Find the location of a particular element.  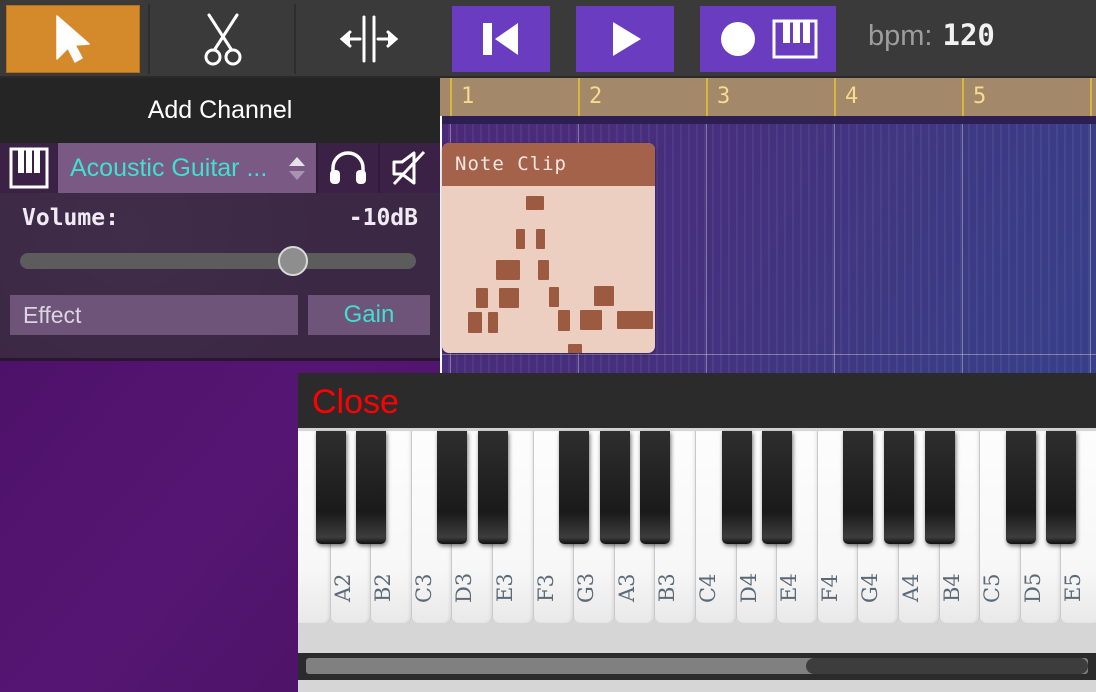

effect-select: Effect is located at coordinates (154, 315).